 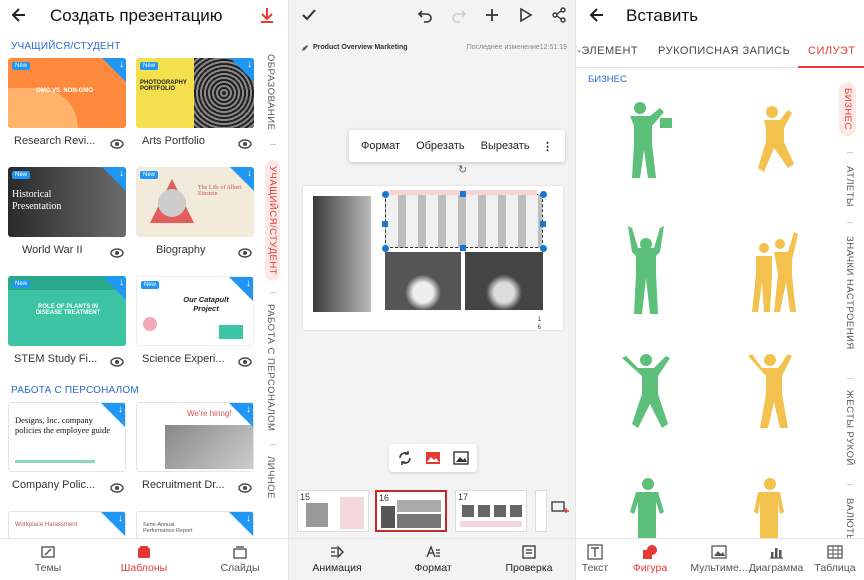 What do you see at coordinates (267, 15) in the screenshot?
I see `download-icon` at bounding box center [267, 15].